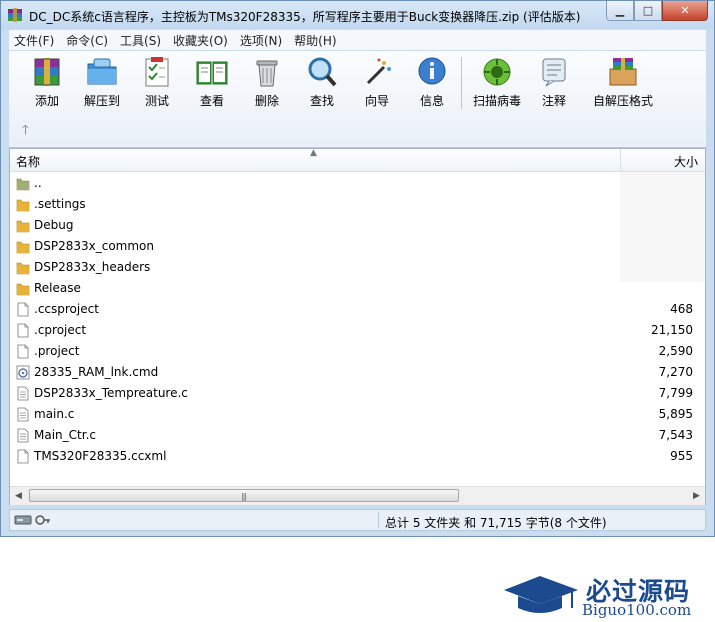  I want to click on file-name: Main_Ctr.c, so click(65, 435).